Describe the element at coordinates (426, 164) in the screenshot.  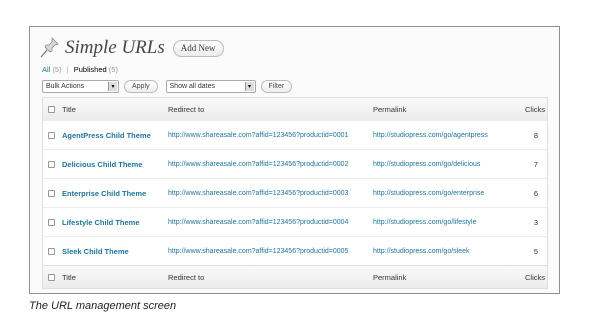
I see `row-permalink: http://studiopress.com/go/delicious` at that location.